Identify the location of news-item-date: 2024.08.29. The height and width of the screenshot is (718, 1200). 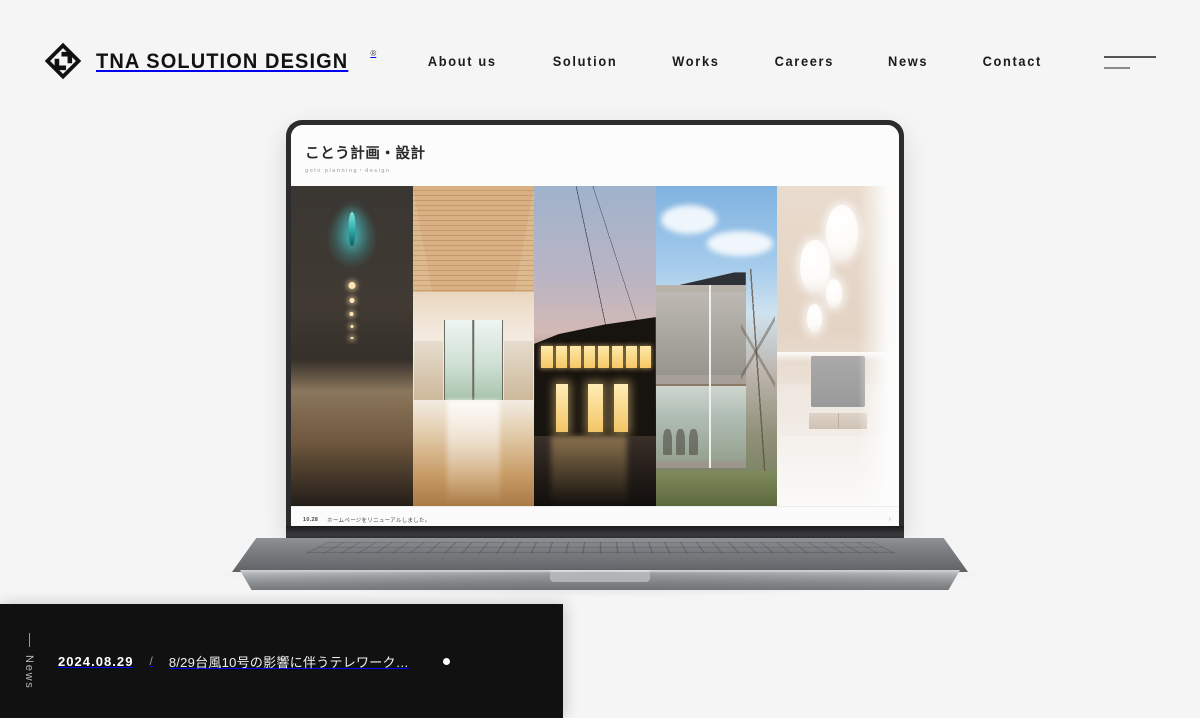
(96, 661).